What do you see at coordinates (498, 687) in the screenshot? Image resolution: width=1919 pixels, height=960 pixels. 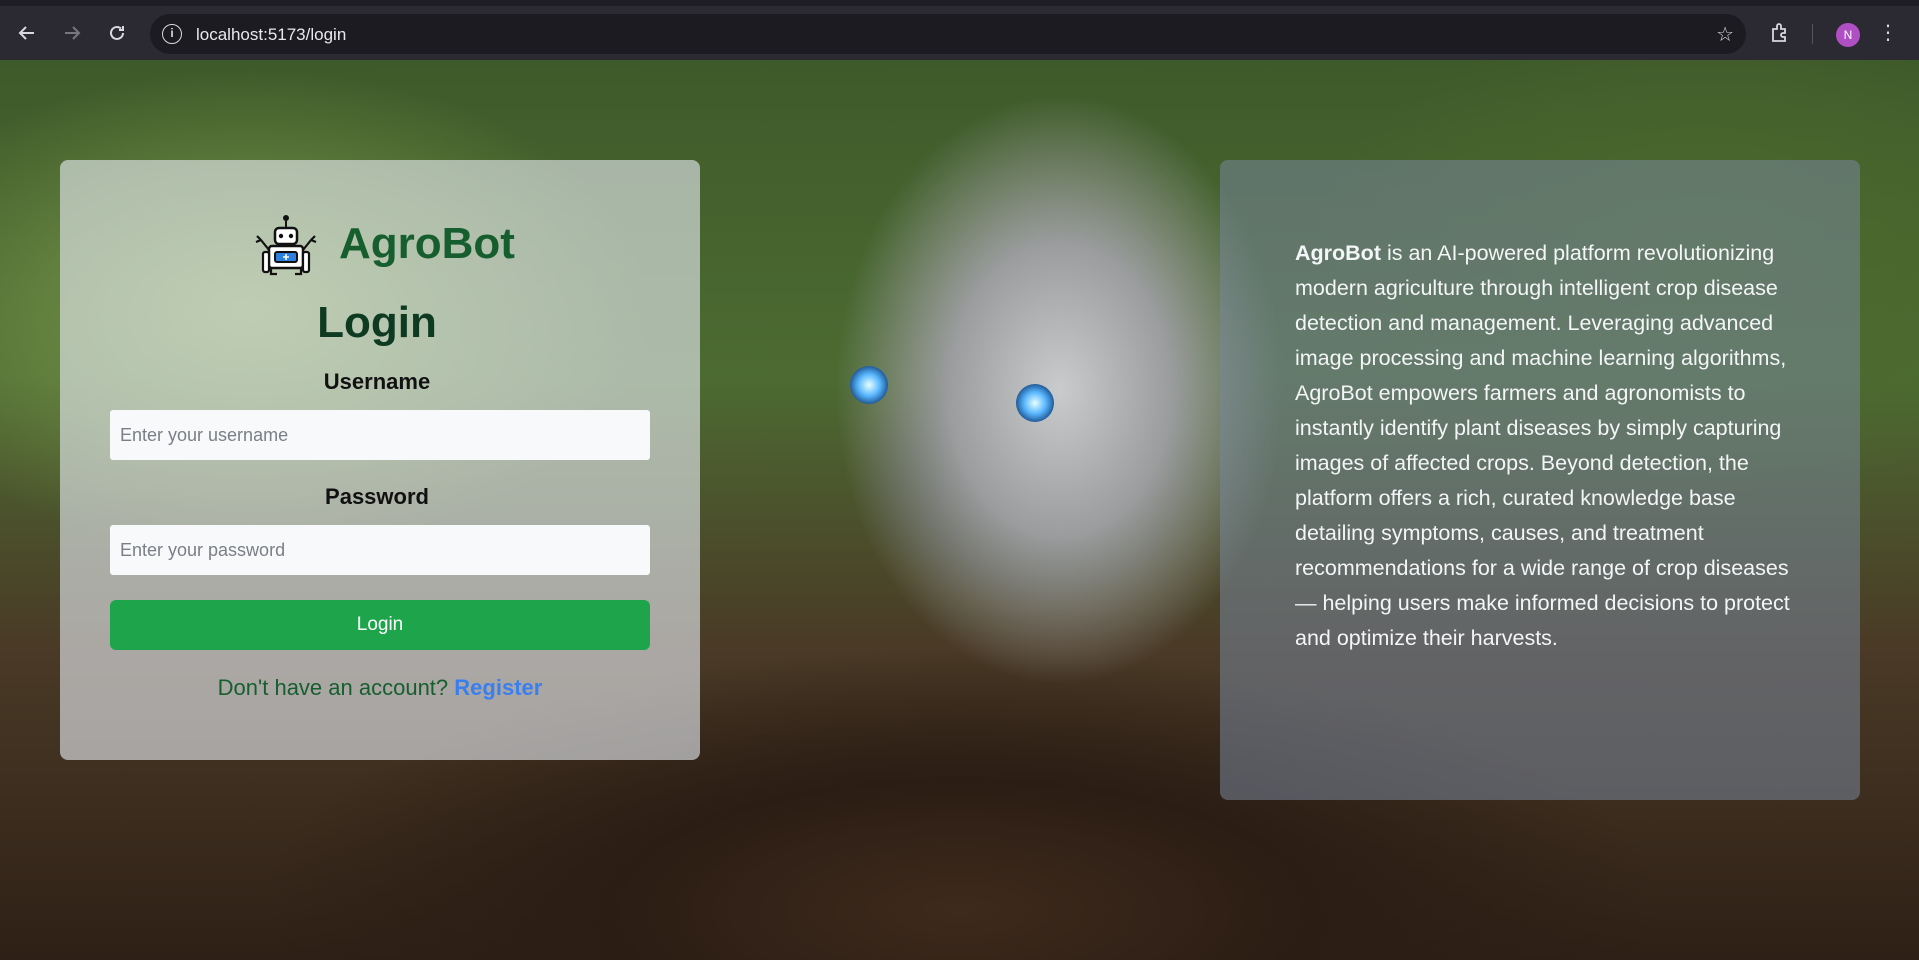 I see `register-link: Register` at bounding box center [498, 687].